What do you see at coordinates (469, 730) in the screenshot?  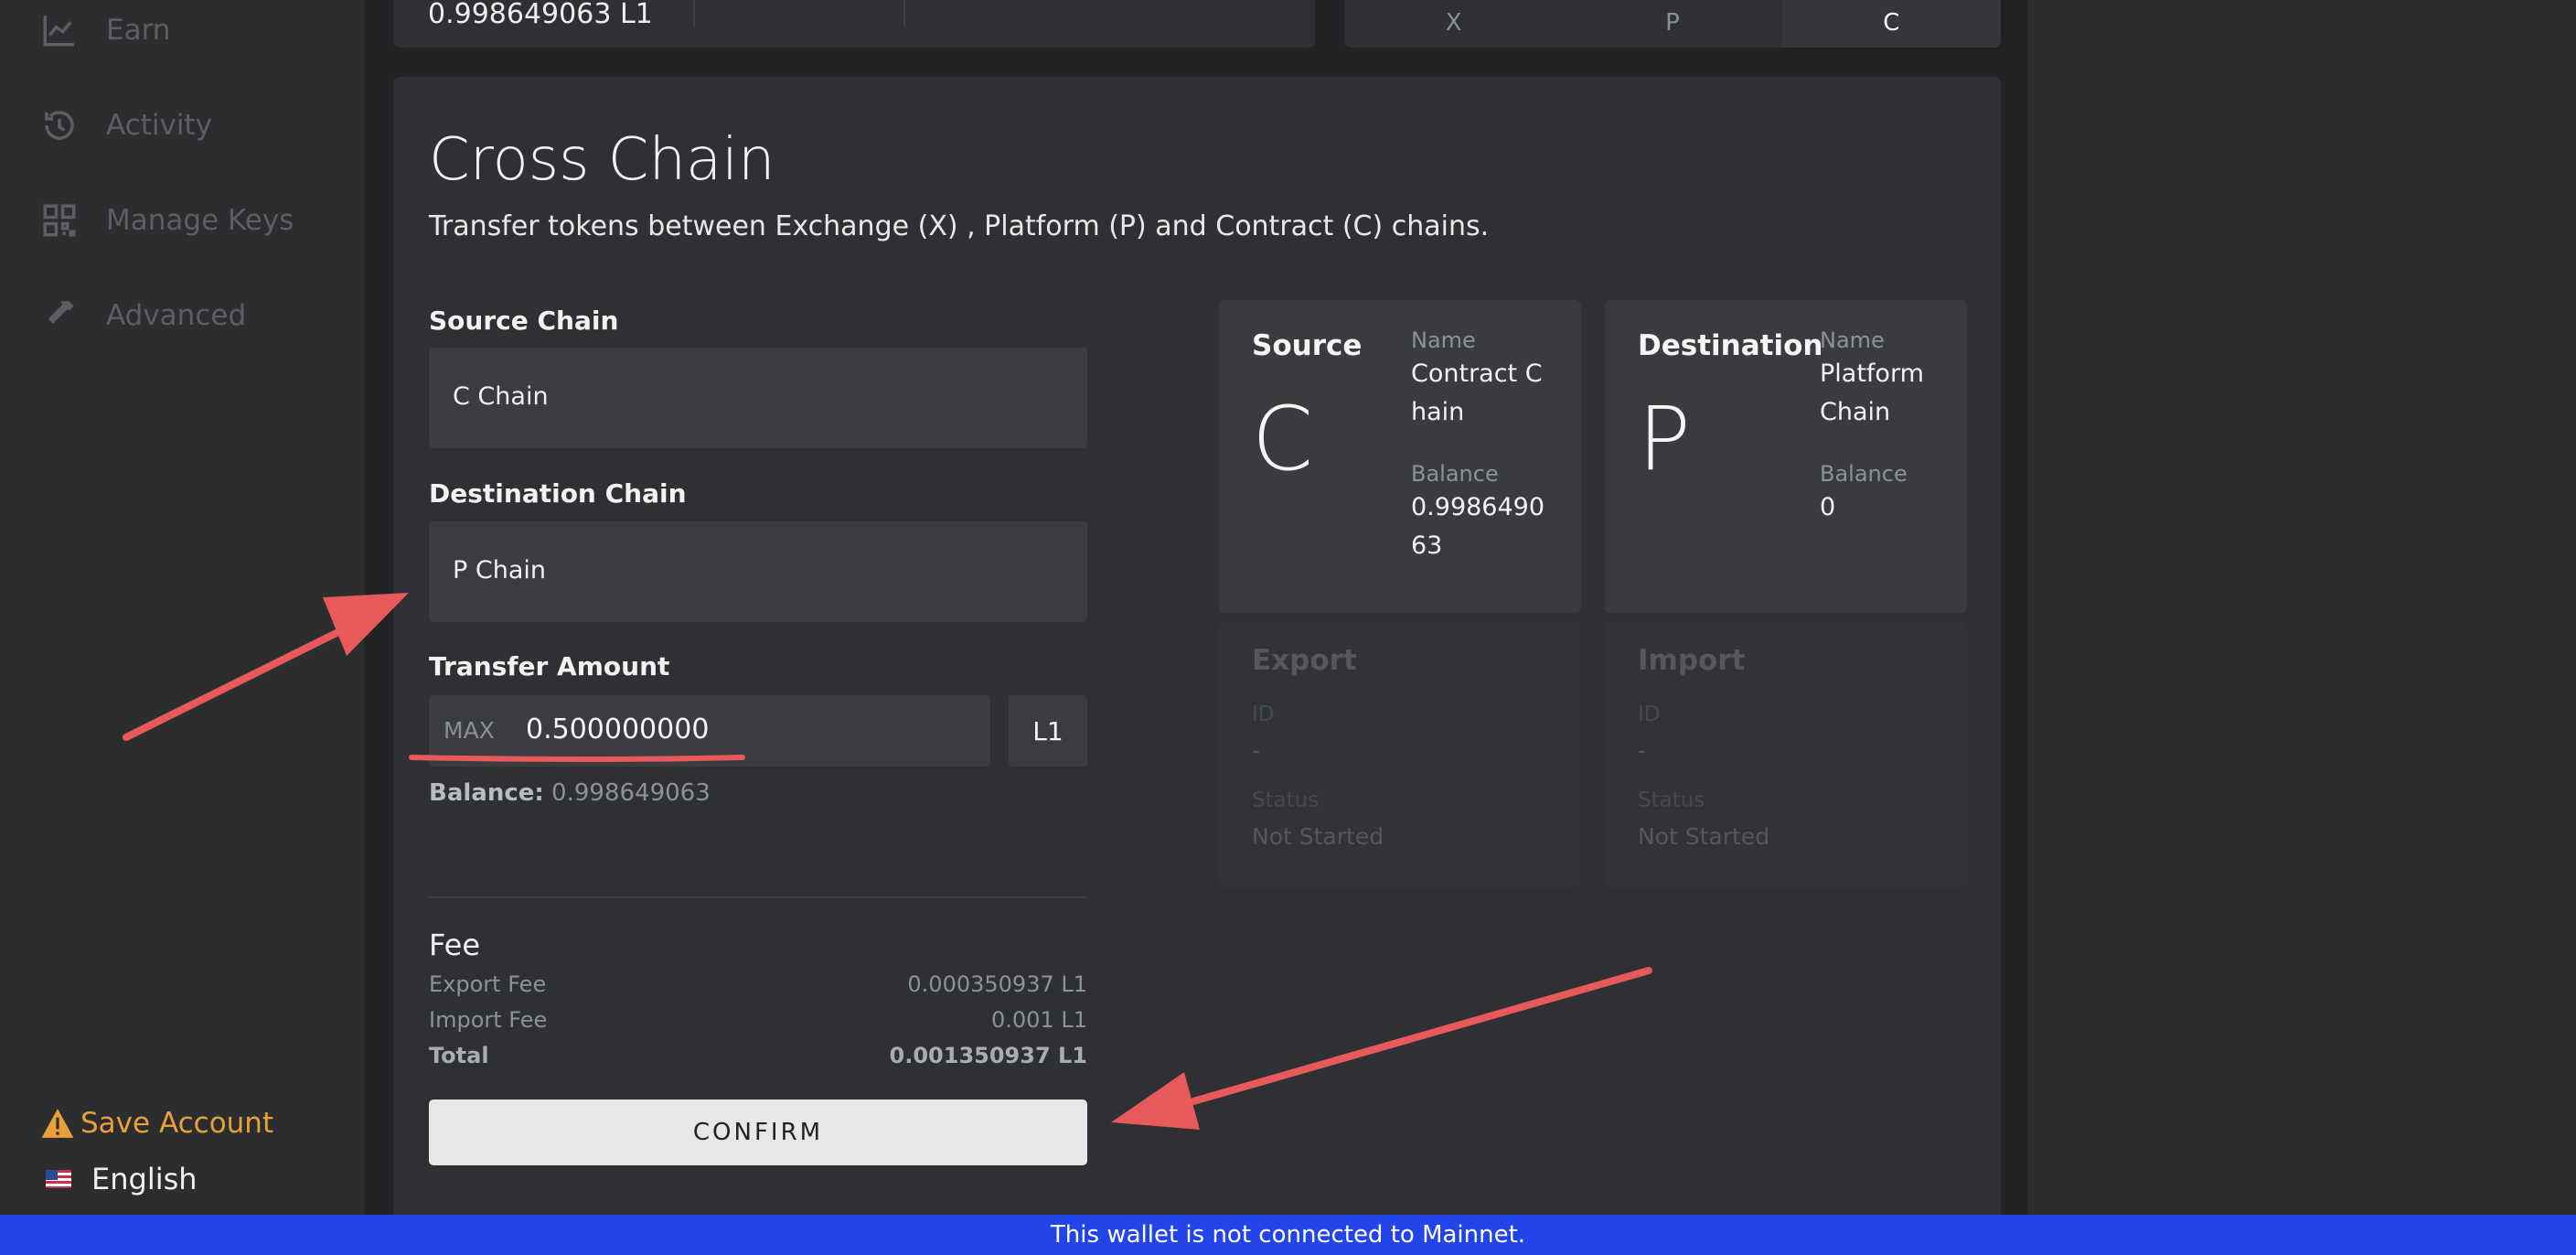 I see `max-button: MAX` at bounding box center [469, 730].